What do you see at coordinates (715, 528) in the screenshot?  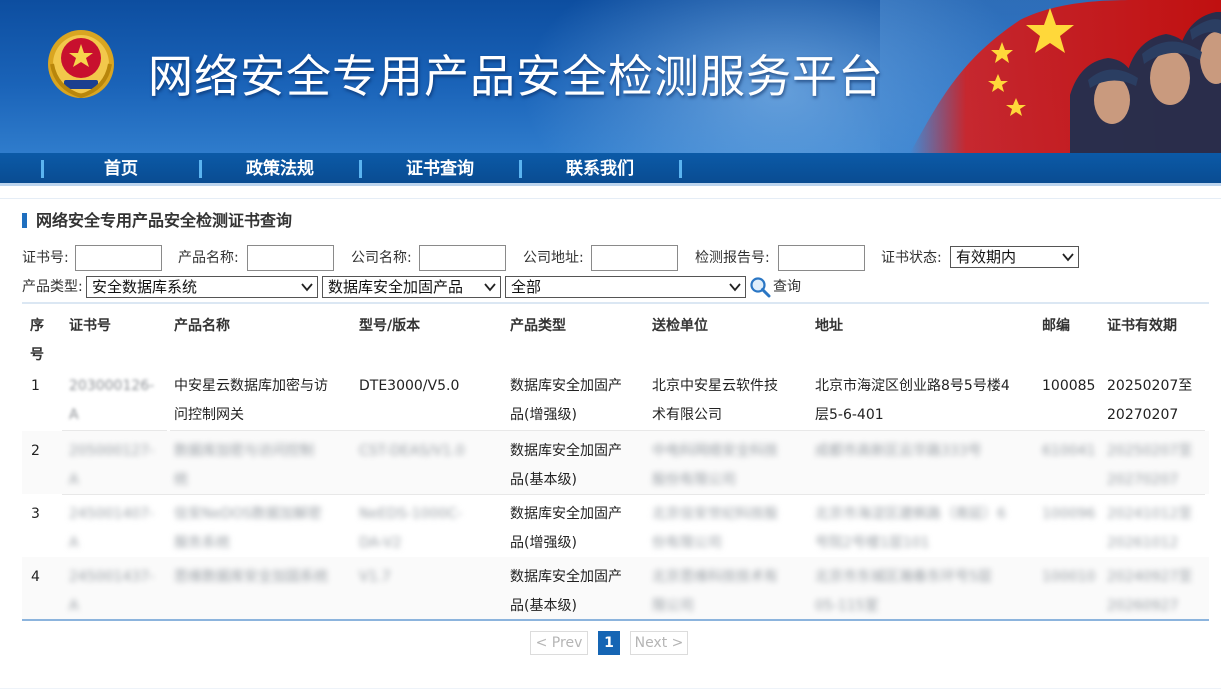 I see `cell-org: 北京信安世纪科技股 份有限公司` at bounding box center [715, 528].